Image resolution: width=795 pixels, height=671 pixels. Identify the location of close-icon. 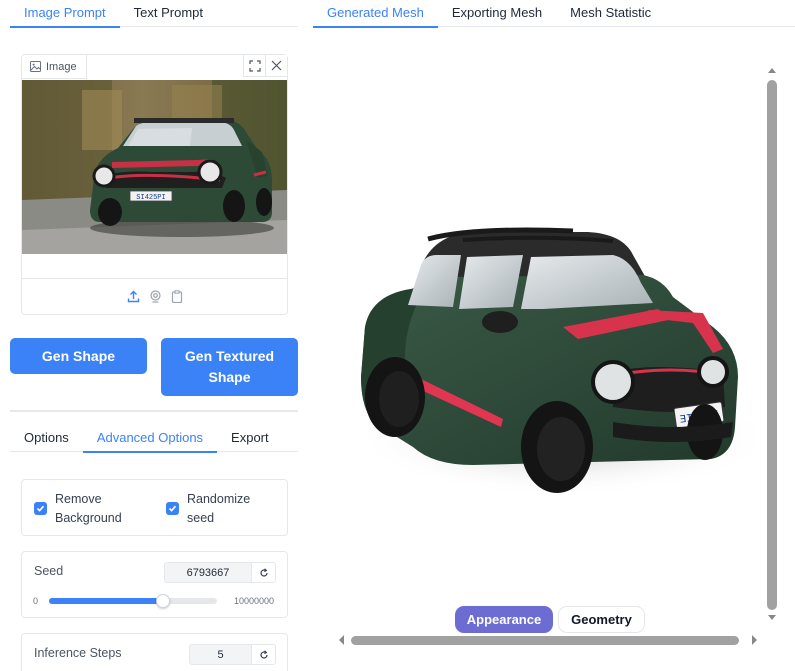
(276, 65).